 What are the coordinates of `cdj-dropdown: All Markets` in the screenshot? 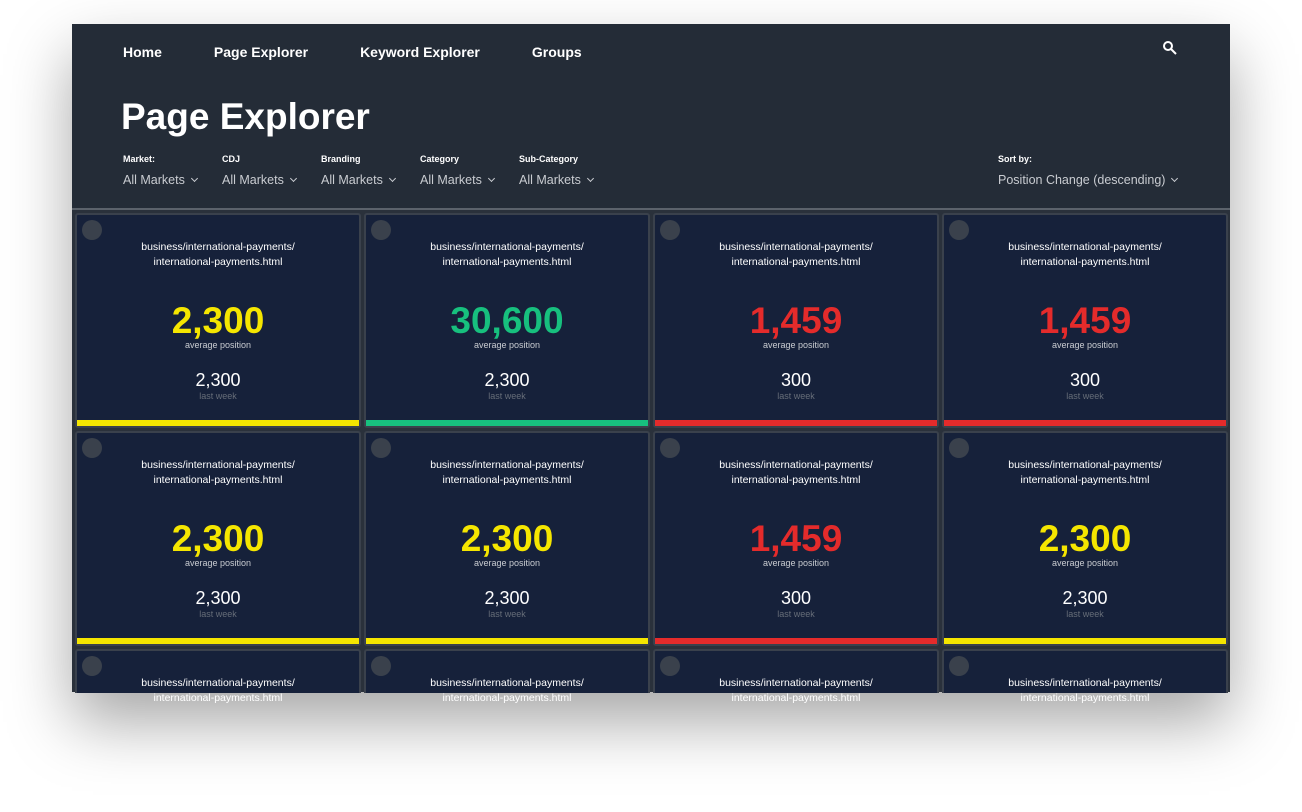 It's located at (271, 180).